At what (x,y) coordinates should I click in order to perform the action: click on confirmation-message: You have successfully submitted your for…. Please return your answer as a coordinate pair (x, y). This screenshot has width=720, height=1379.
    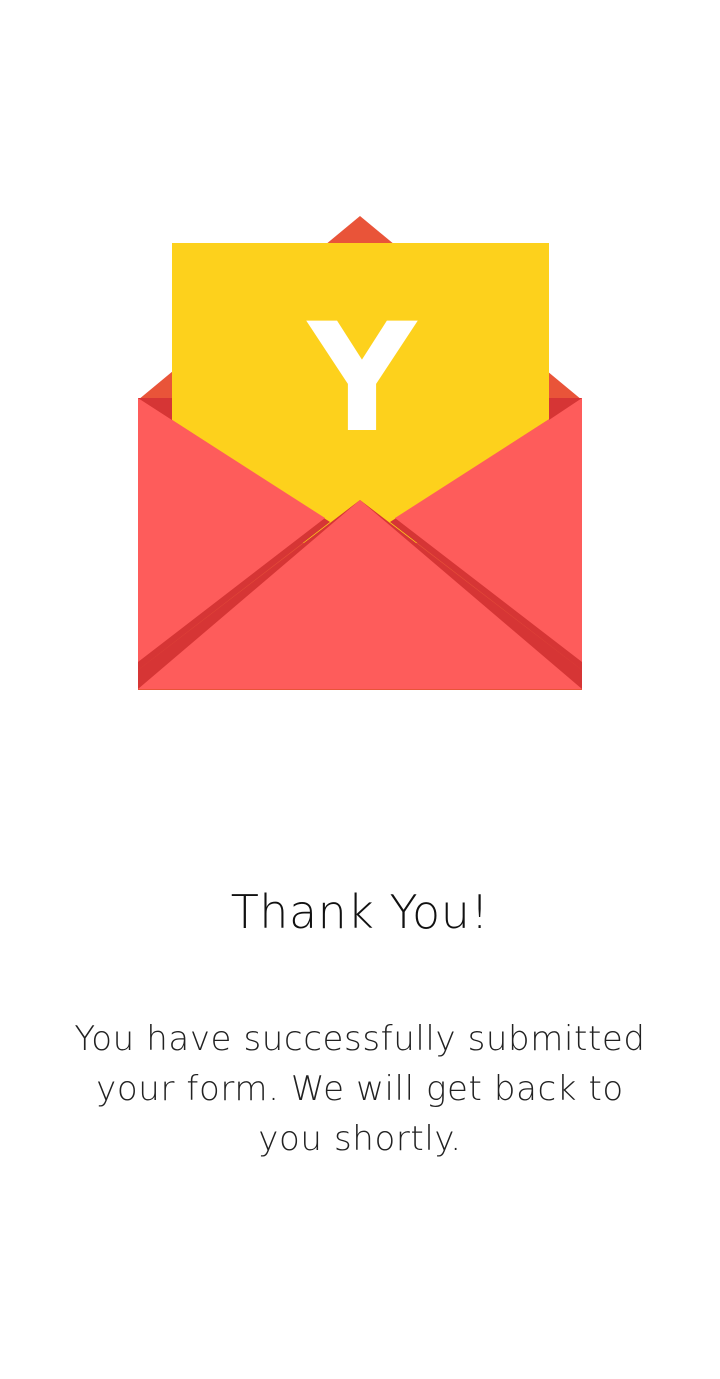
    Looking at the image, I should click on (360, 1089).